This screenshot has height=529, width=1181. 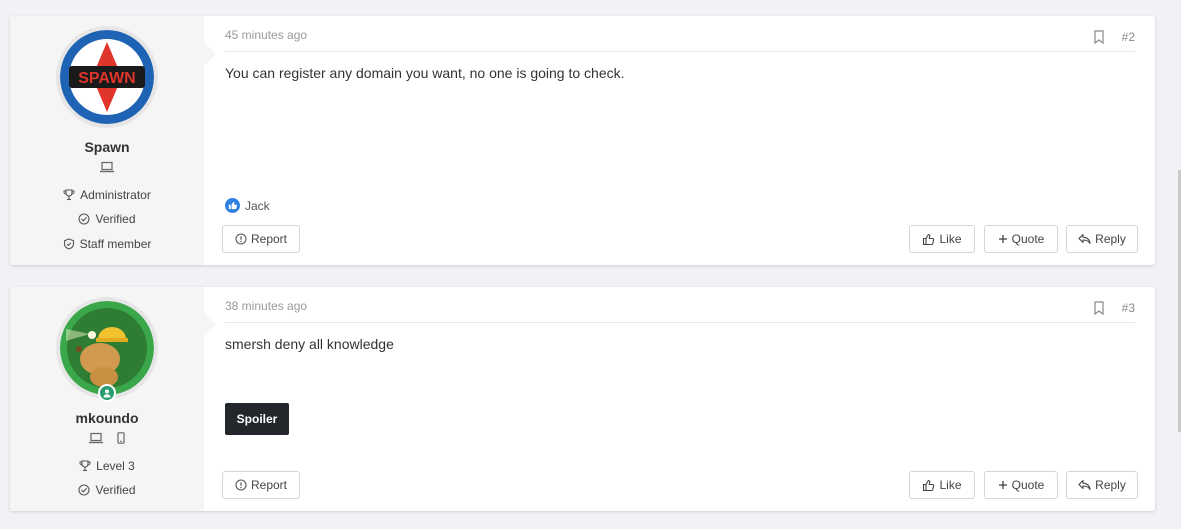 I want to click on avatar-logo-text: SPAWN, so click(x=106, y=78).